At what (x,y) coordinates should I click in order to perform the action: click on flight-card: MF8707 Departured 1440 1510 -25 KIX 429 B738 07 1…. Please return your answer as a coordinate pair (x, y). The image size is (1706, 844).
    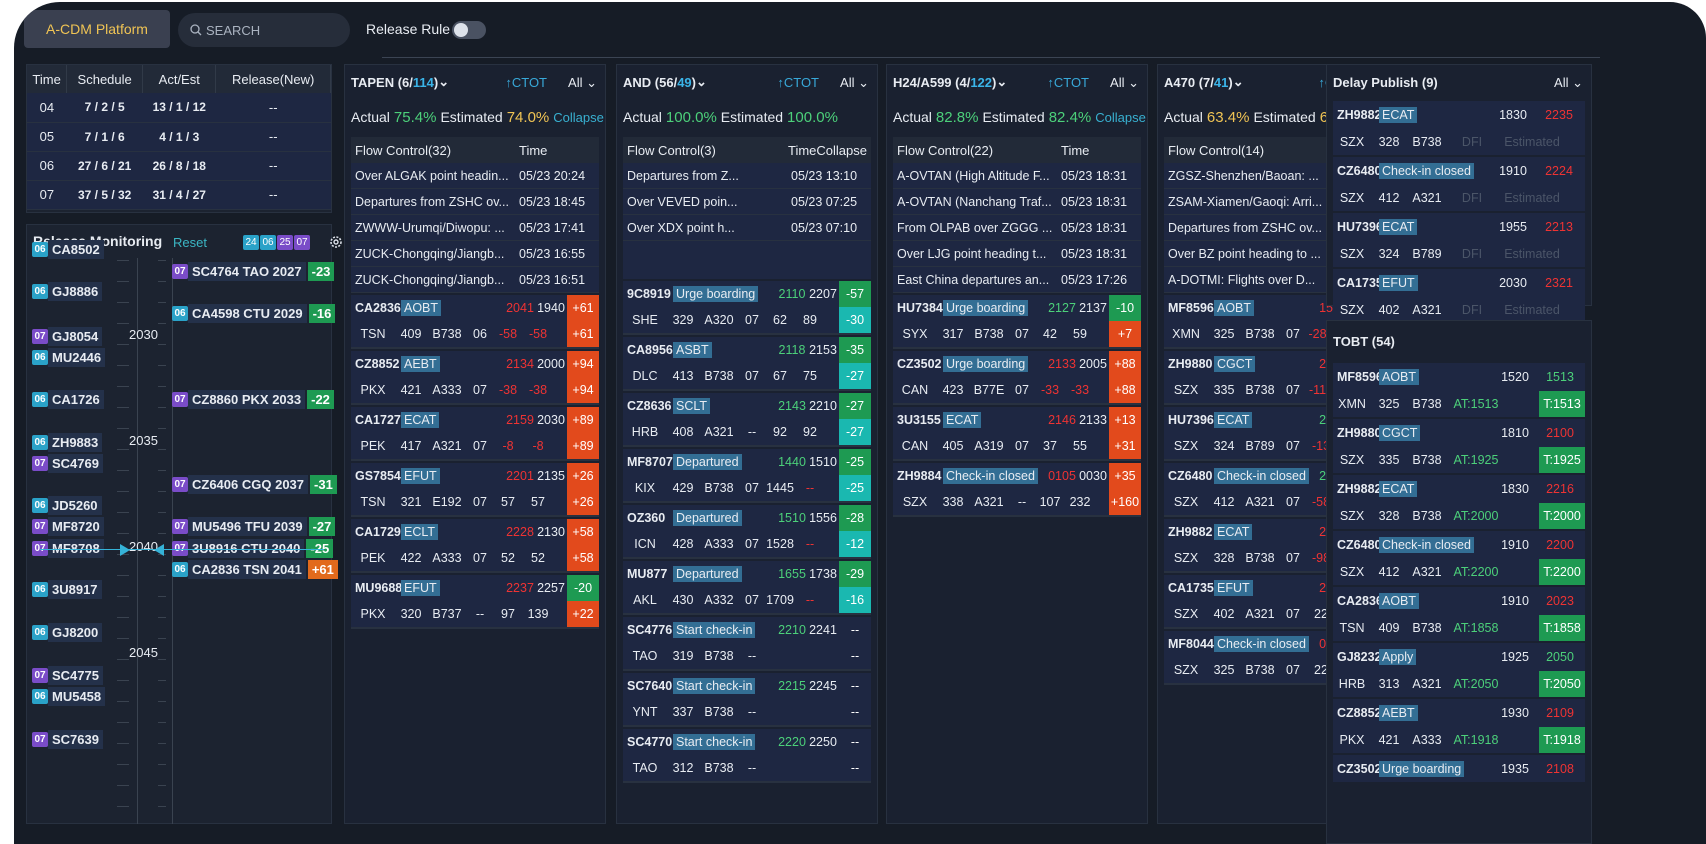
    Looking at the image, I should click on (747, 476).